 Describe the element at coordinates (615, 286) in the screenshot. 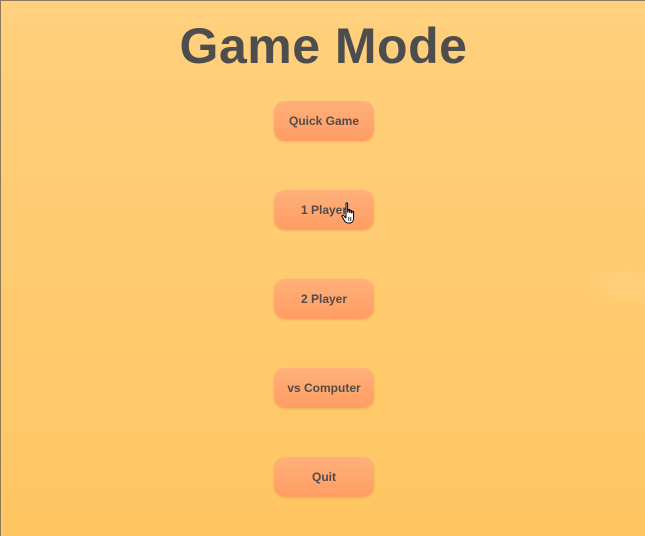

I see `background-glow` at that location.